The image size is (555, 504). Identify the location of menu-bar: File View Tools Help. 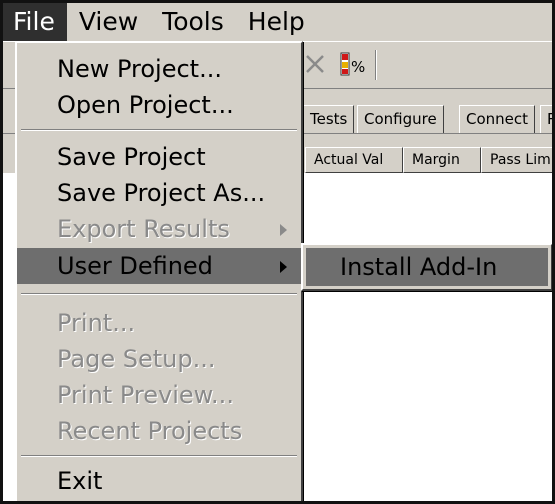
(277, 22).